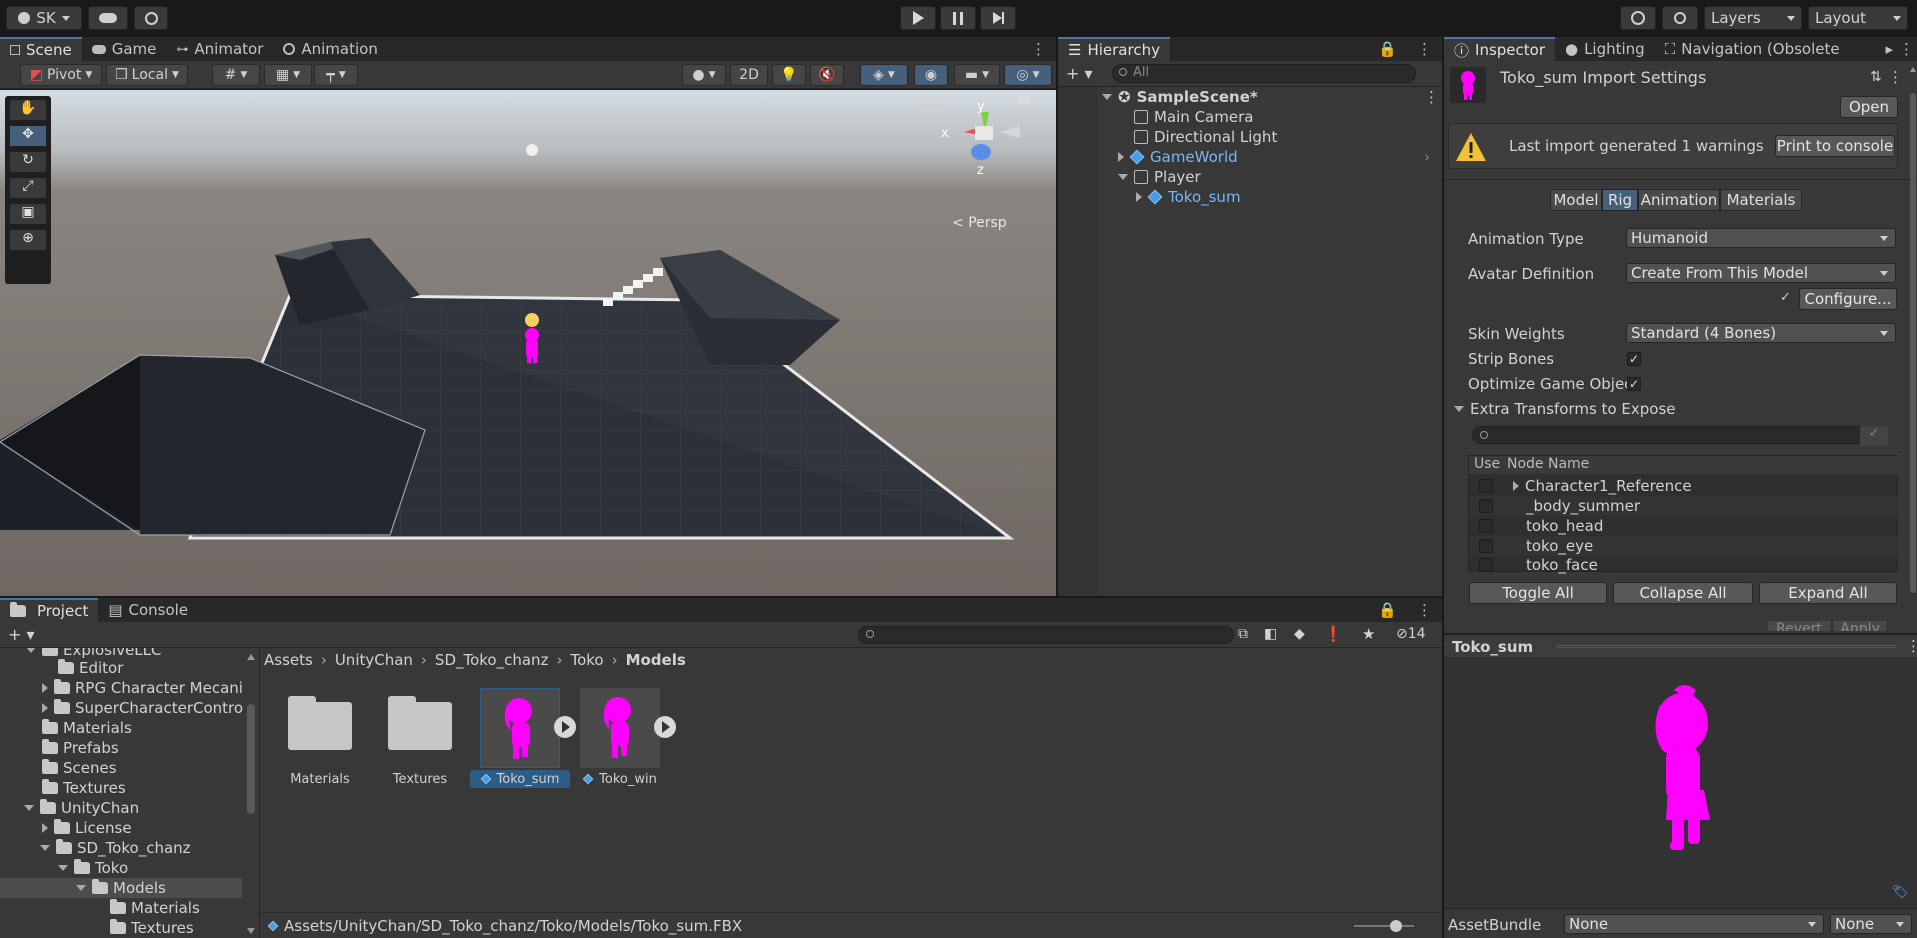 The width and height of the screenshot is (1917, 938). What do you see at coordinates (79, 768) in the screenshot?
I see `tree-item: Scenes` at bounding box center [79, 768].